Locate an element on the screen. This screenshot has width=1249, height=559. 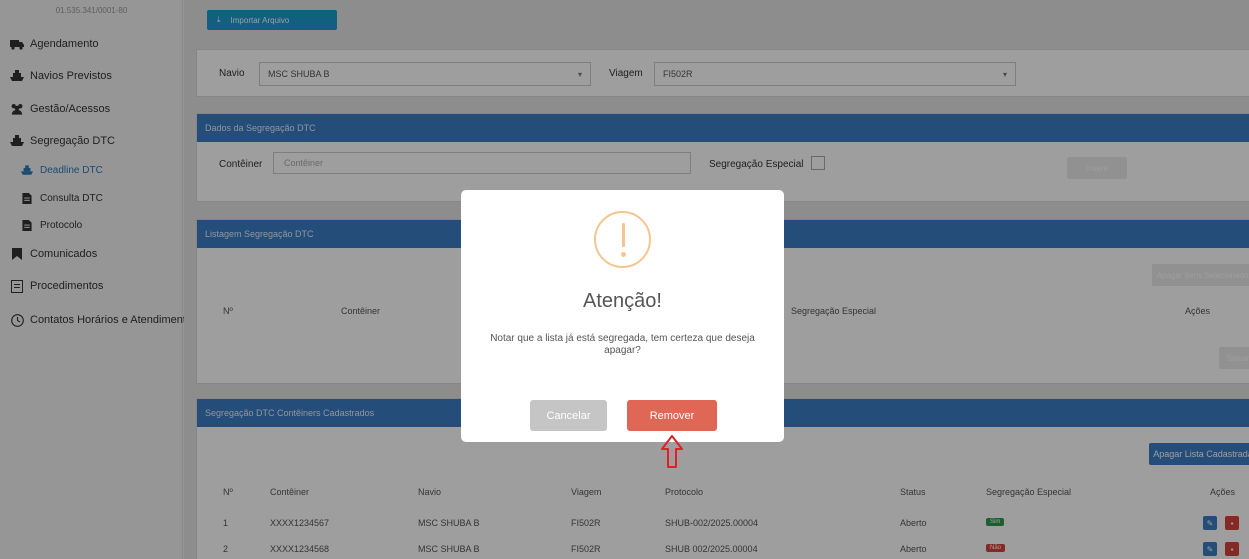
remove-button: Remover is located at coordinates (672, 415).